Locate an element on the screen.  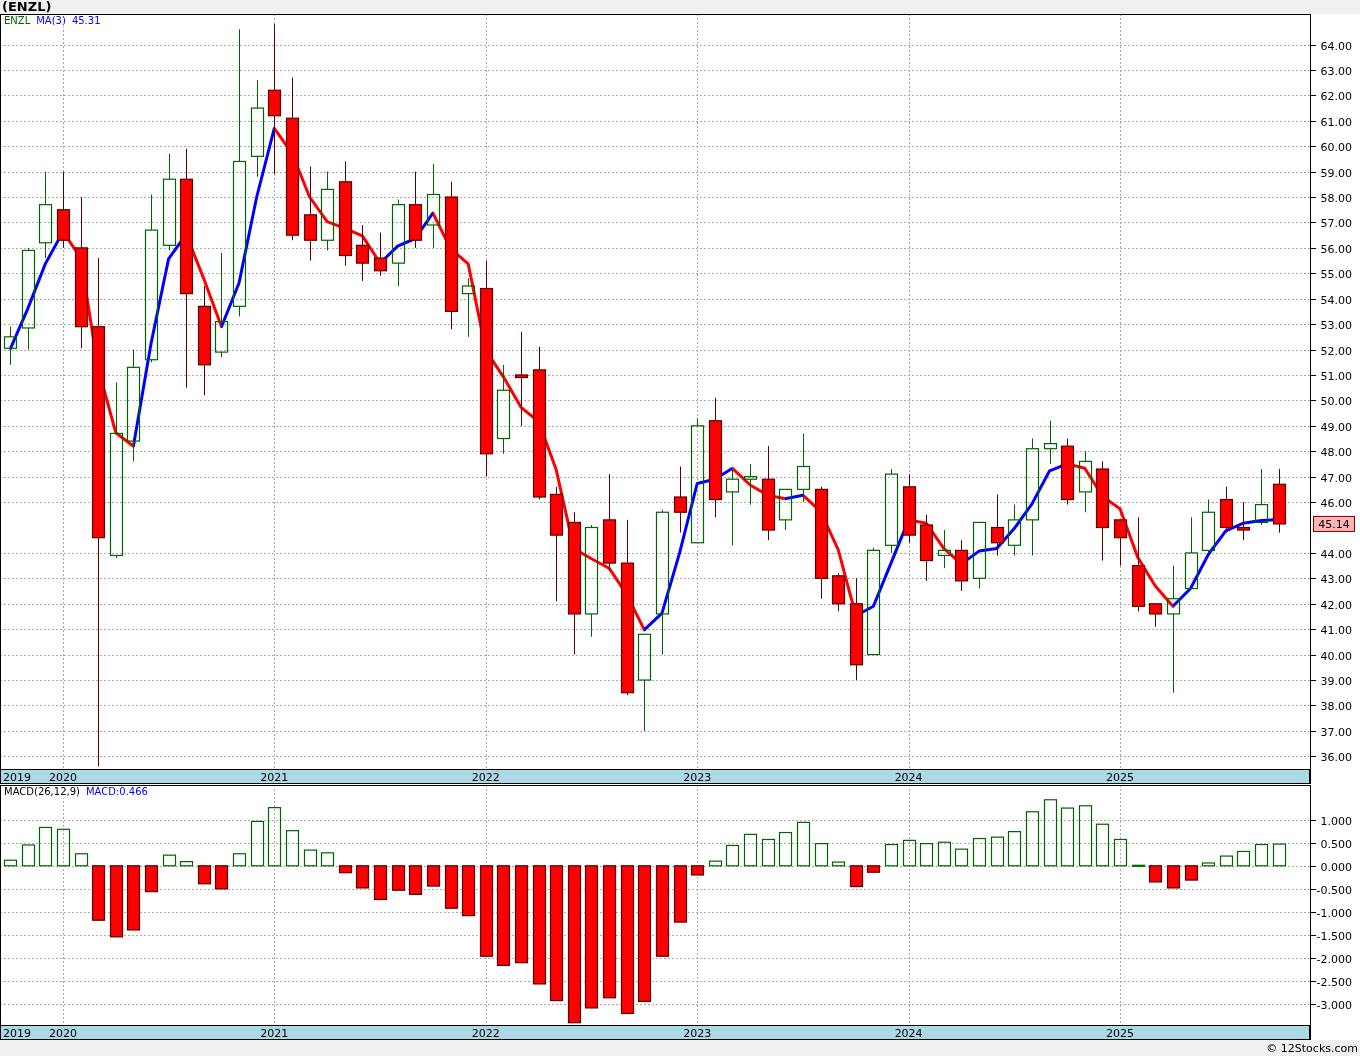
axis-label: 37.00 is located at coordinates (1336, 732).